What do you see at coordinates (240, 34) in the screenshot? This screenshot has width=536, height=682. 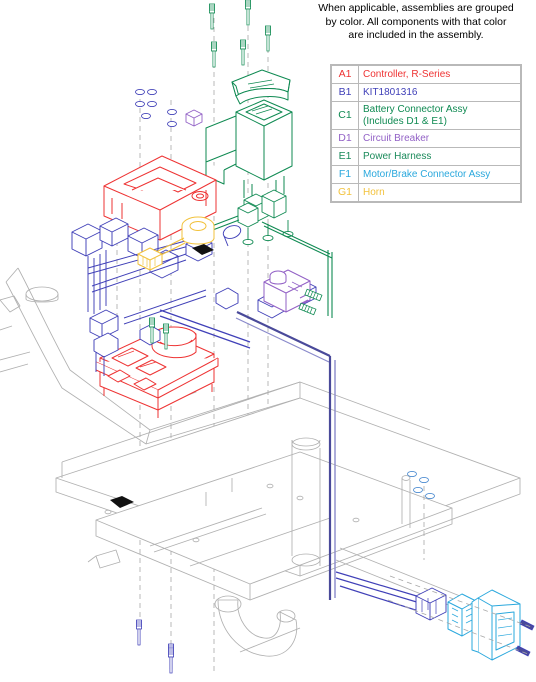 I see `green-screws-top` at bounding box center [240, 34].